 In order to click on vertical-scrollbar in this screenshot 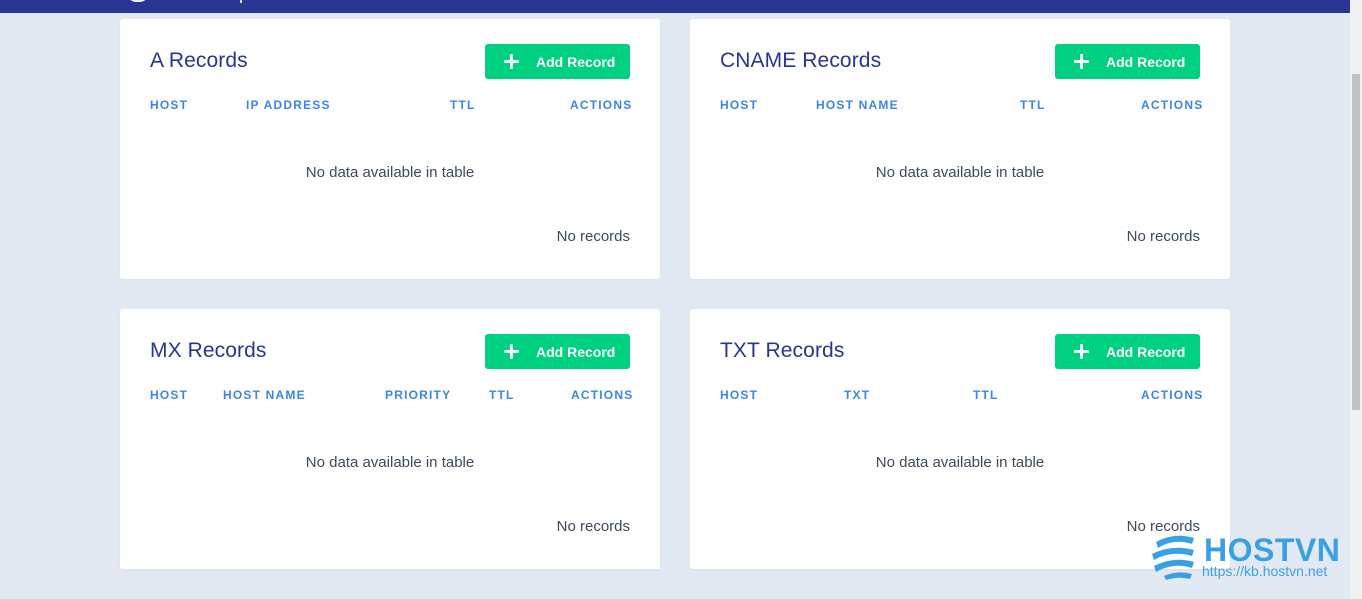, I will do `click(1356, 299)`.